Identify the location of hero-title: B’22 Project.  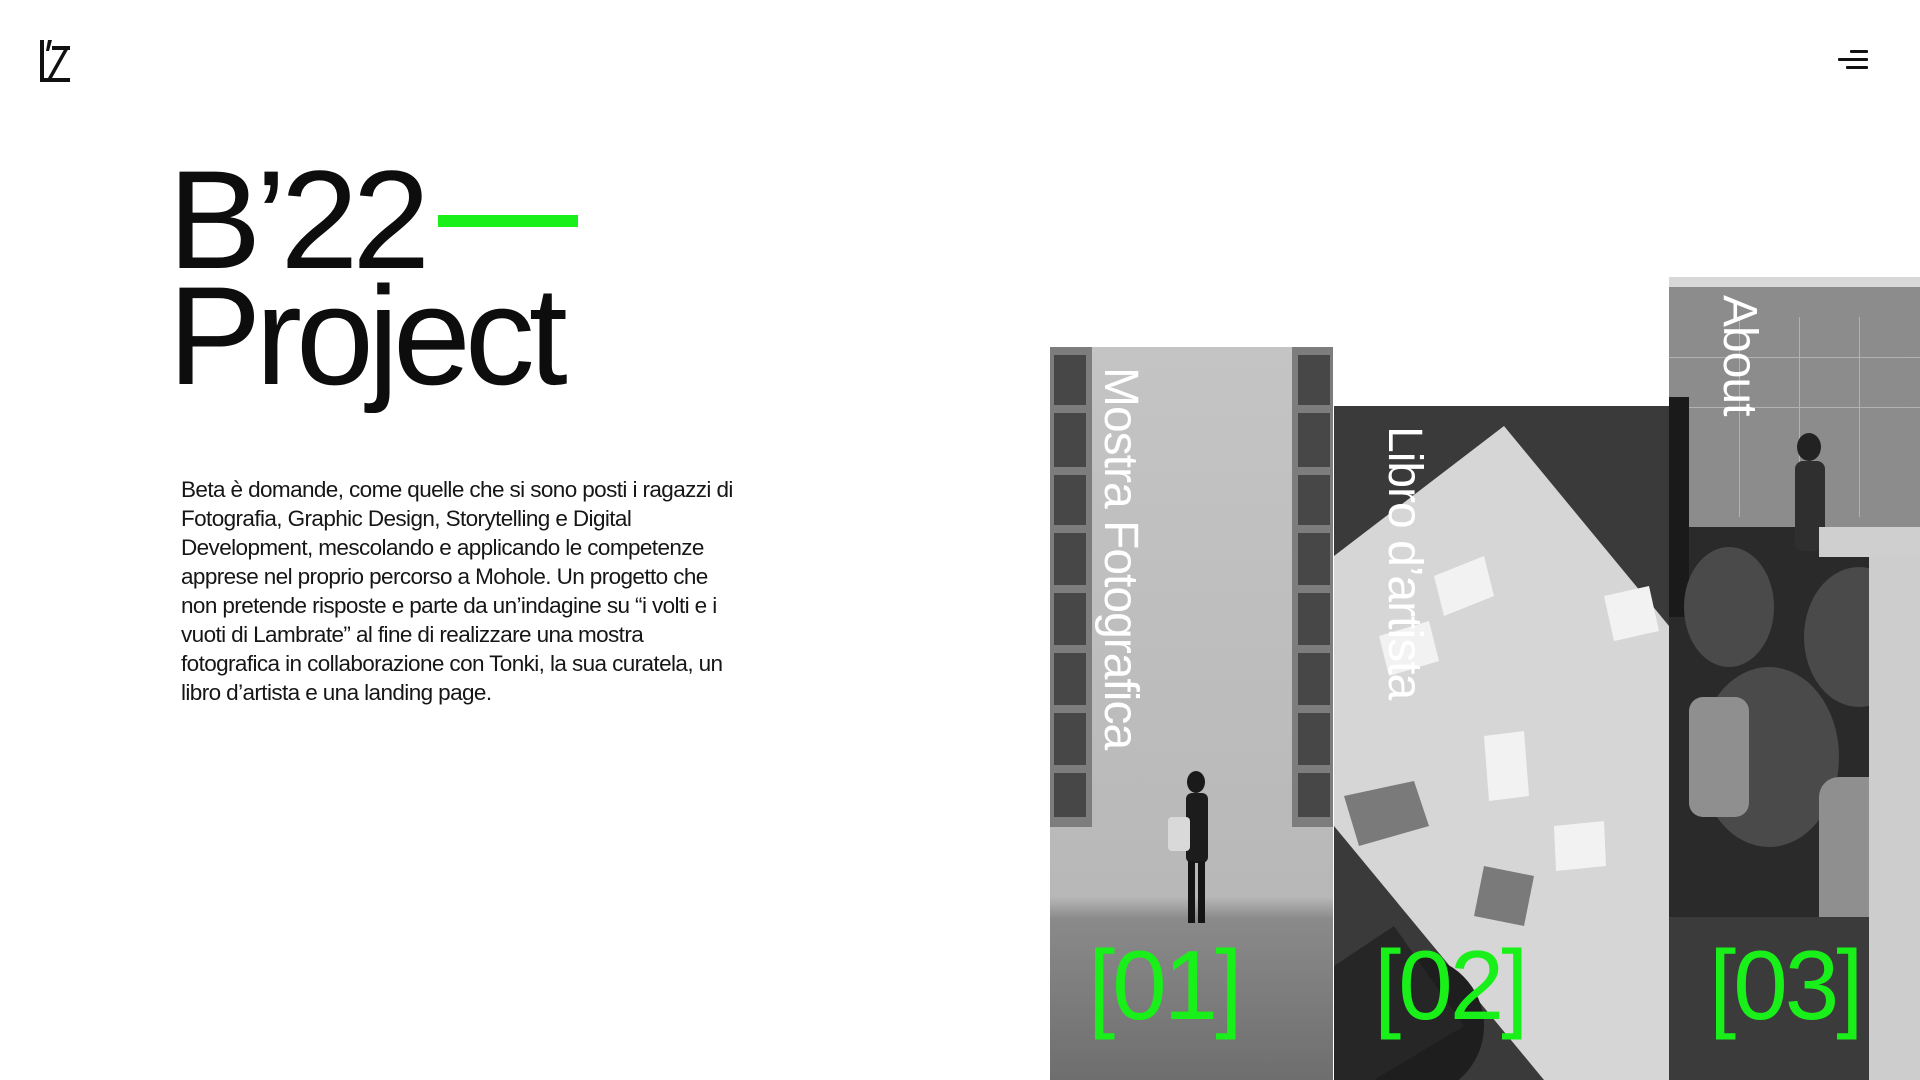
(373, 282).